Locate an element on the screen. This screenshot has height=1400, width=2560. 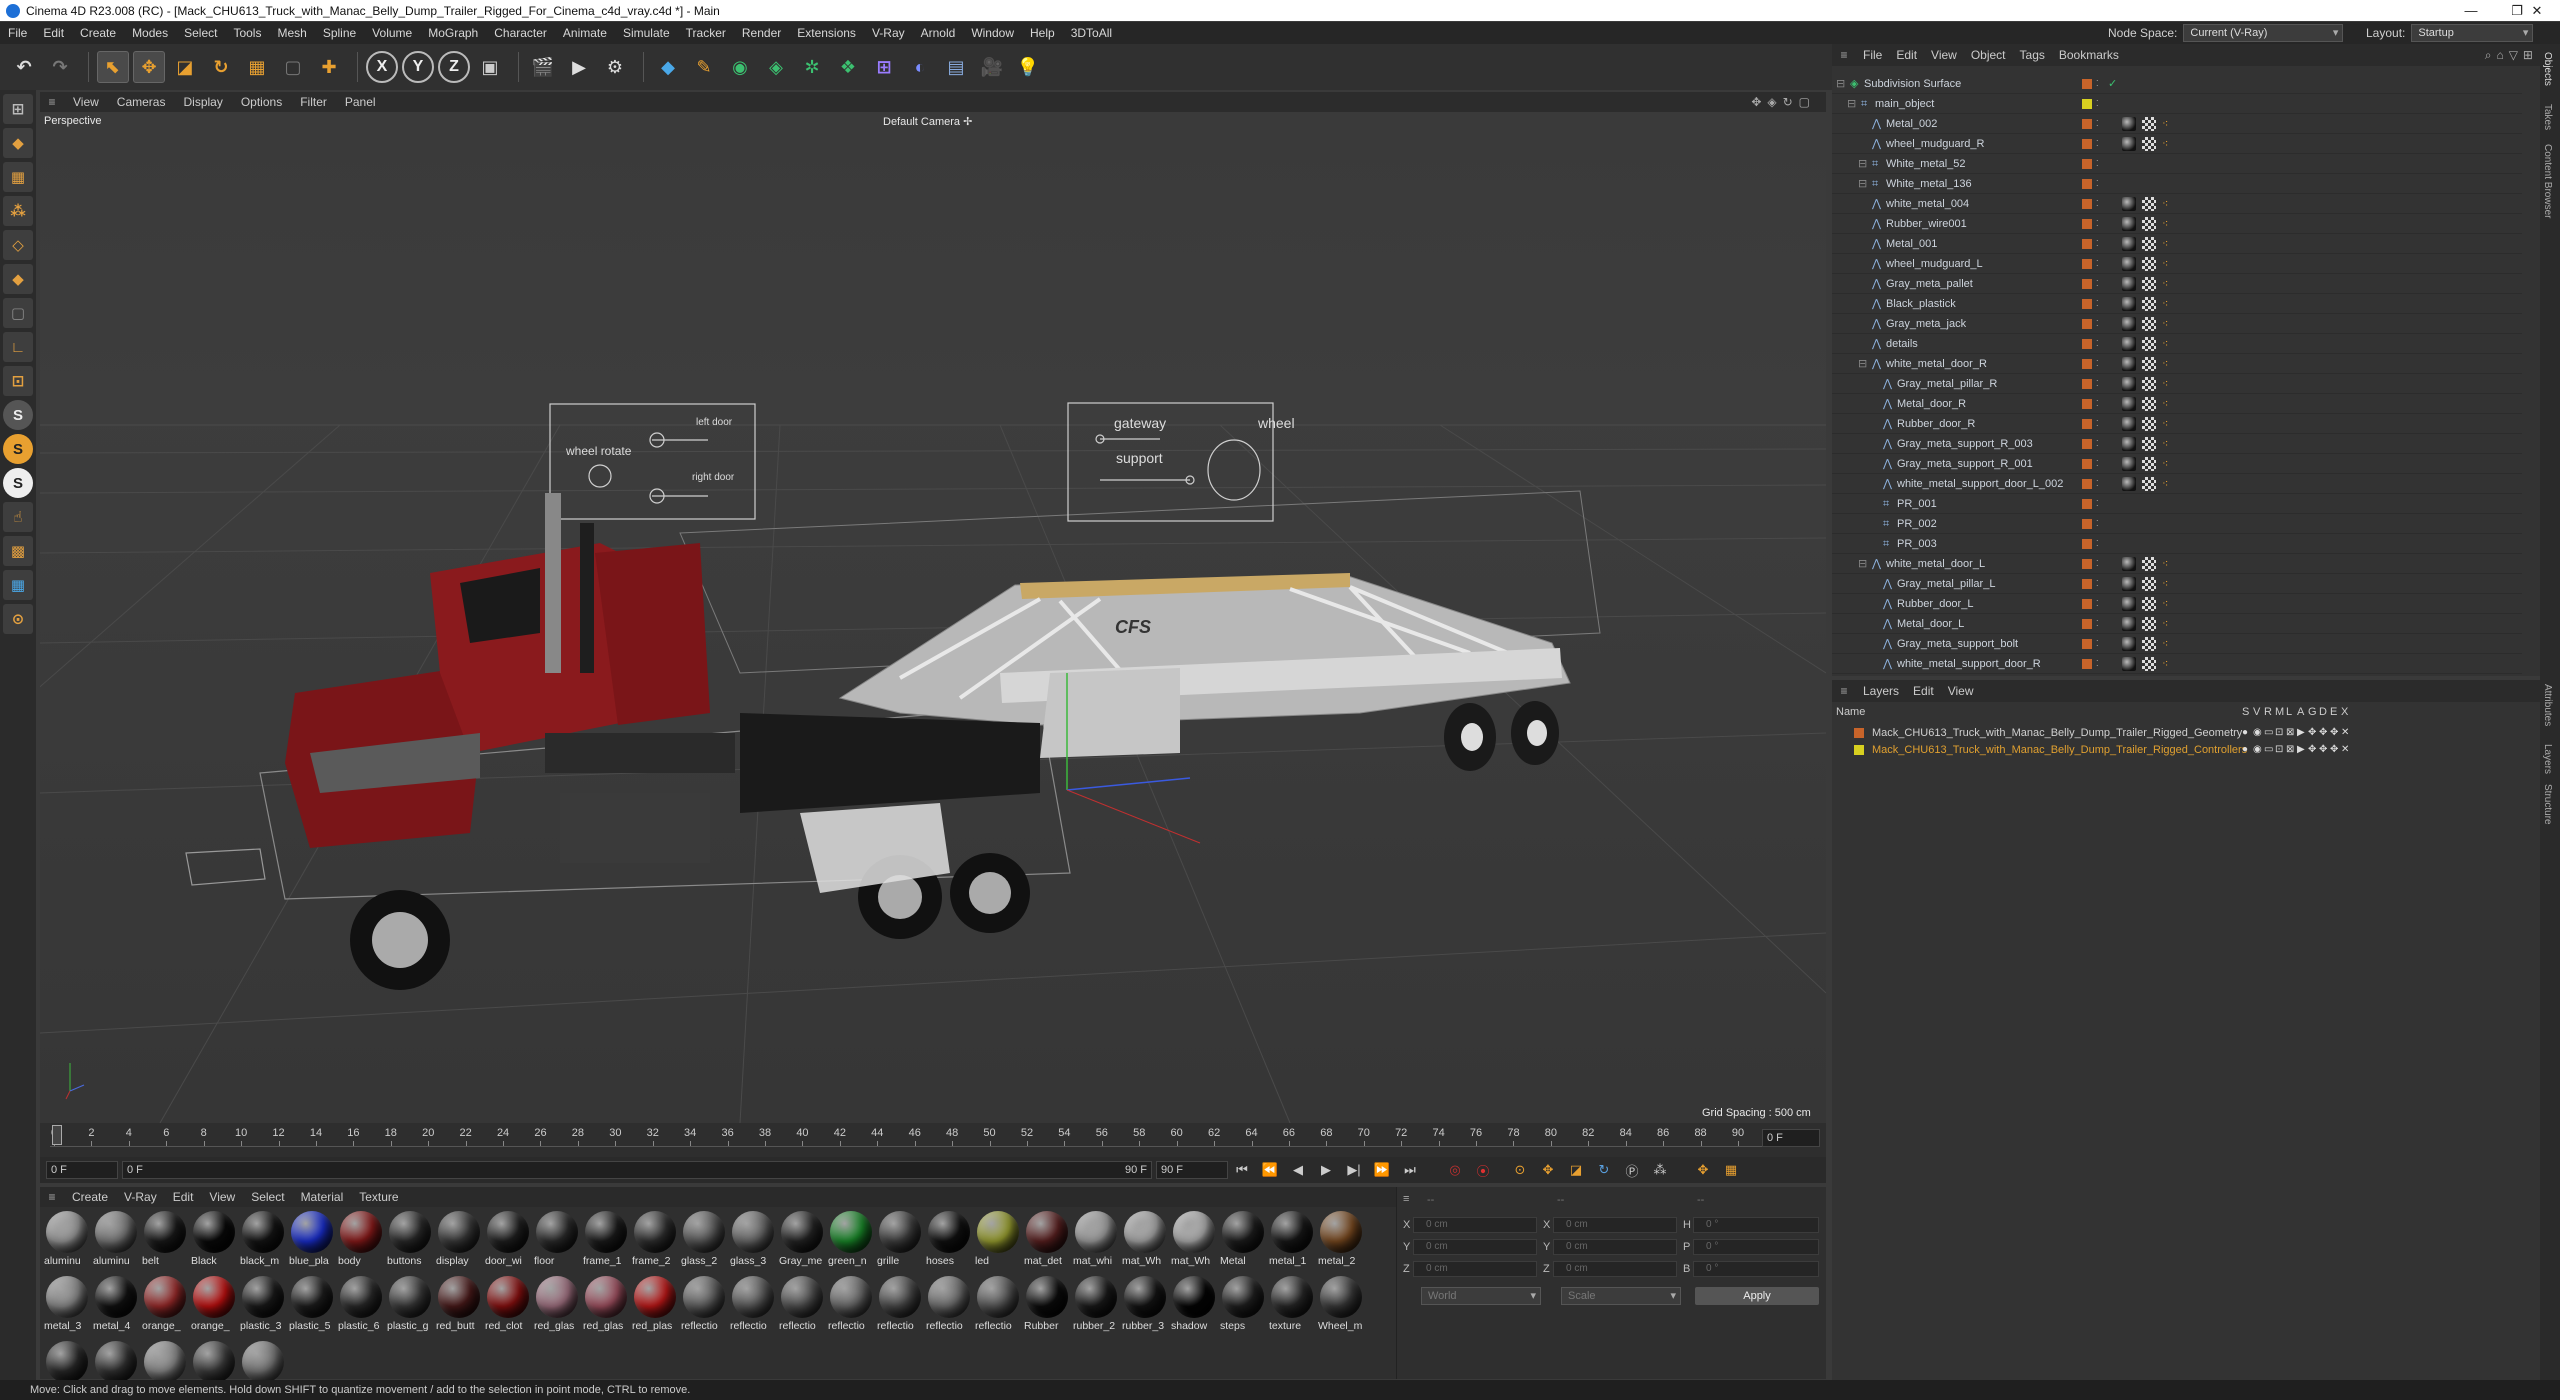
point-mode-icon: ⁂ is located at coordinates (18, 211).